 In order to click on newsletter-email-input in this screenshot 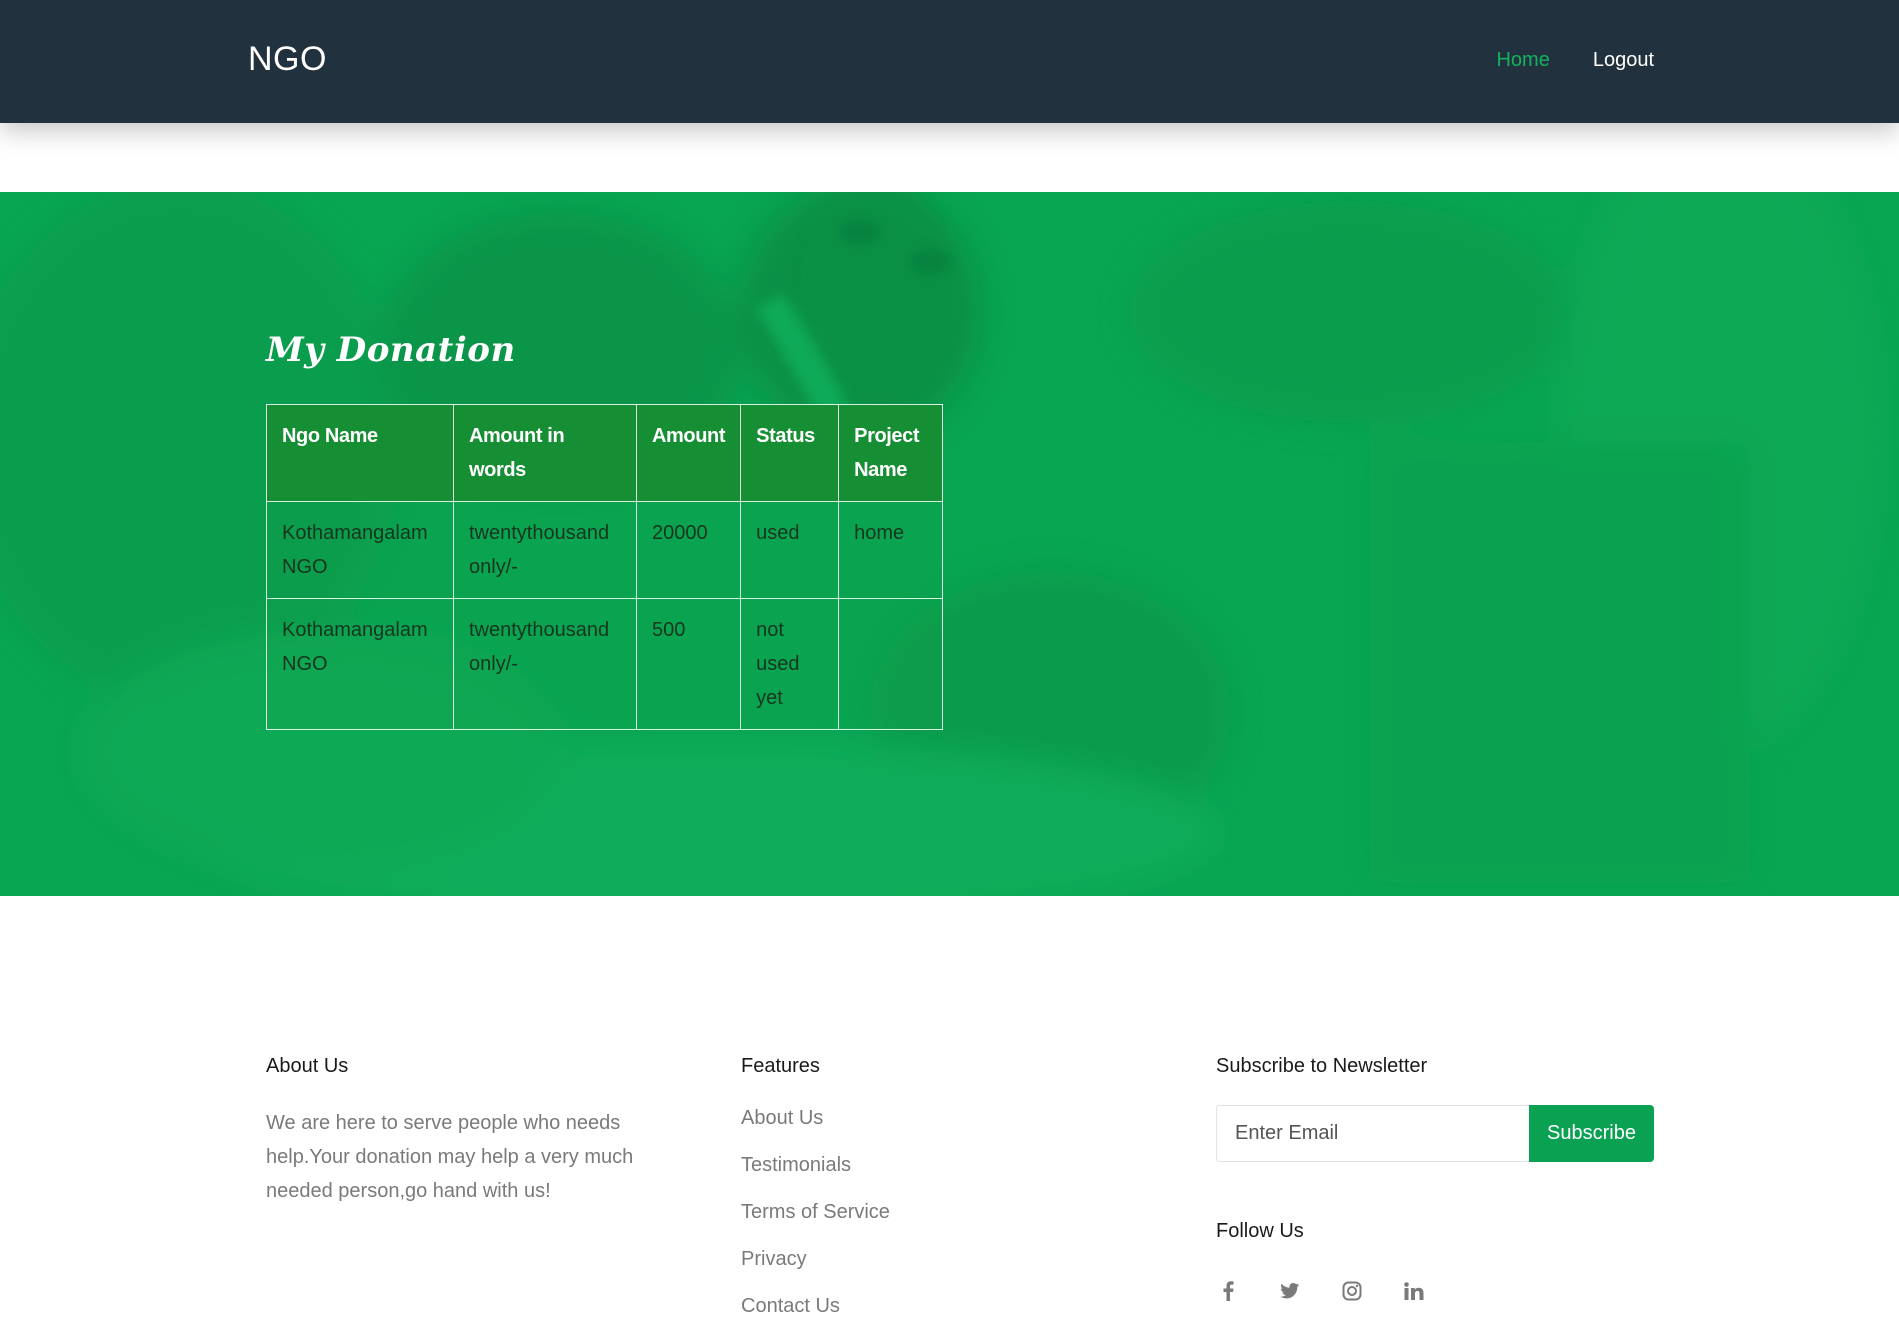, I will do `click(1372, 1133)`.